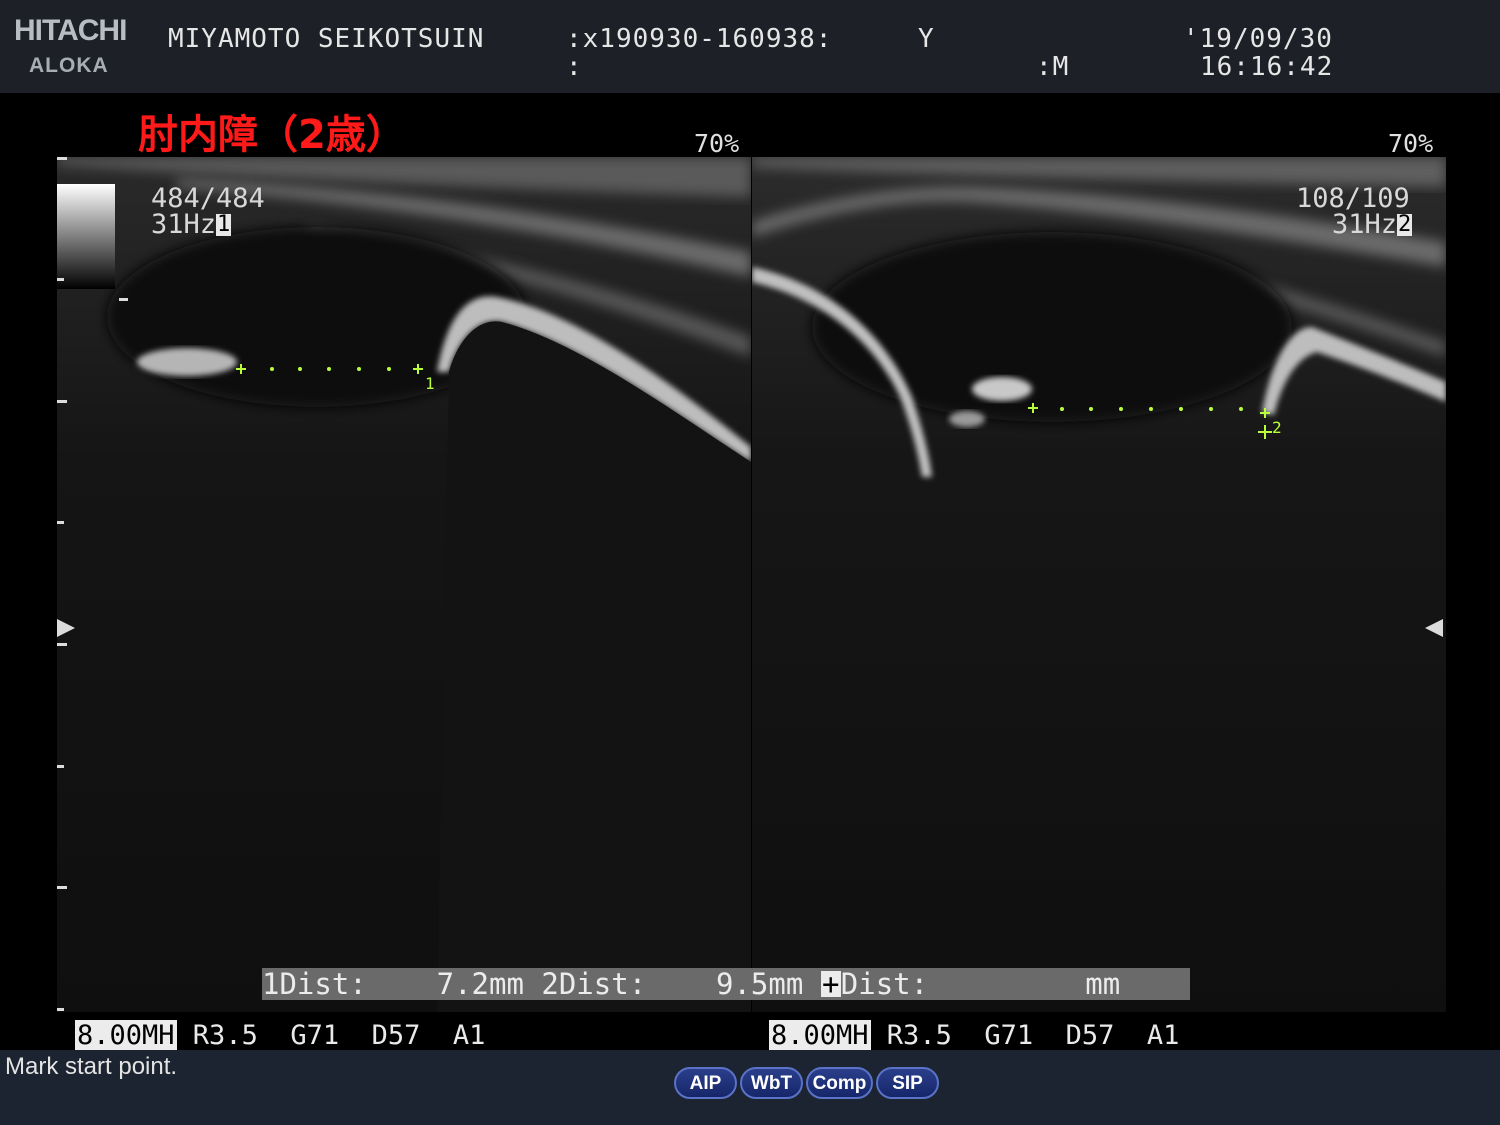 This screenshot has width=1500, height=1125. Describe the element at coordinates (699, 39) in the screenshot. I see `exam-id: :x190930-160938:` at that location.